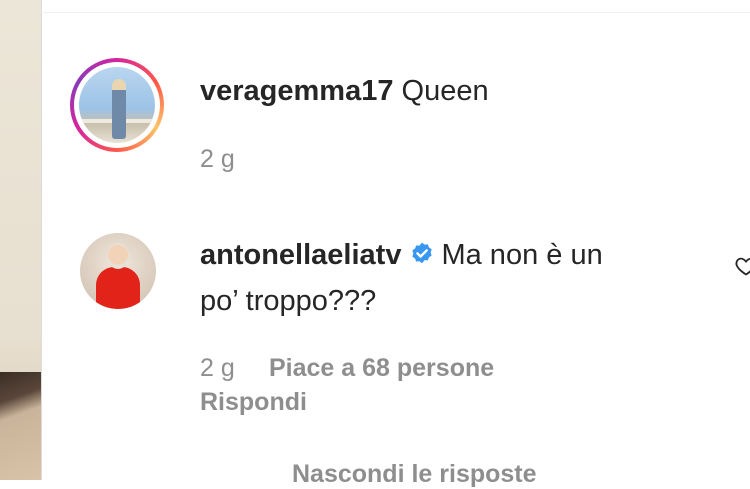  What do you see at coordinates (288, 301) in the screenshot?
I see `comment-text-continuation: po’ troppo???` at bounding box center [288, 301].